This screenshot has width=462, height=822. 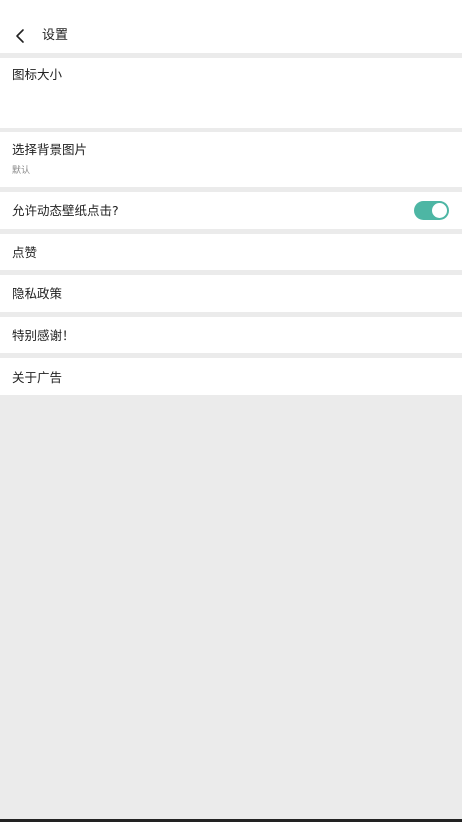 What do you see at coordinates (37, 74) in the screenshot?
I see `setting-icon-size-label: 图标大小` at bounding box center [37, 74].